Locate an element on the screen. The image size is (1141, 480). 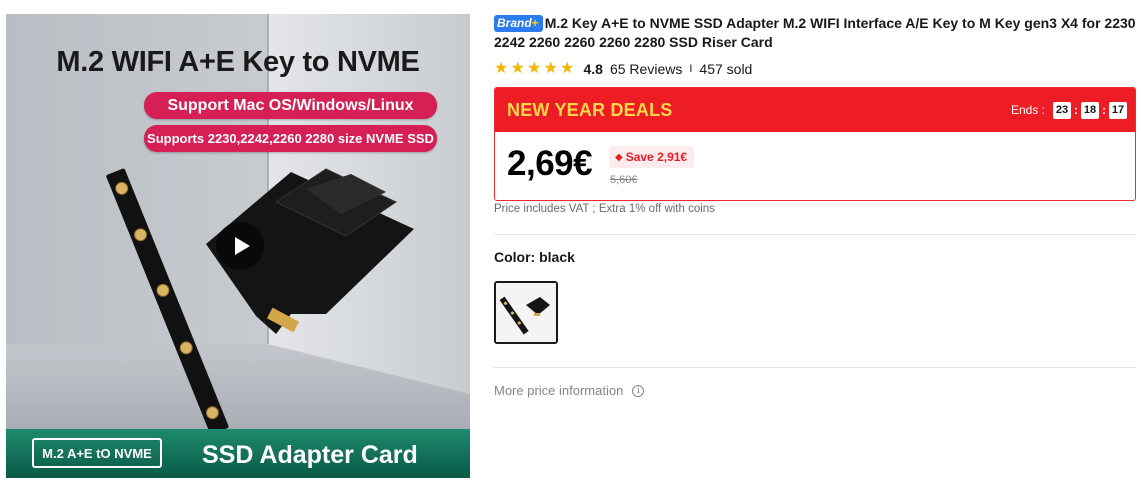
play-icon is located at coordinates (242, 246).